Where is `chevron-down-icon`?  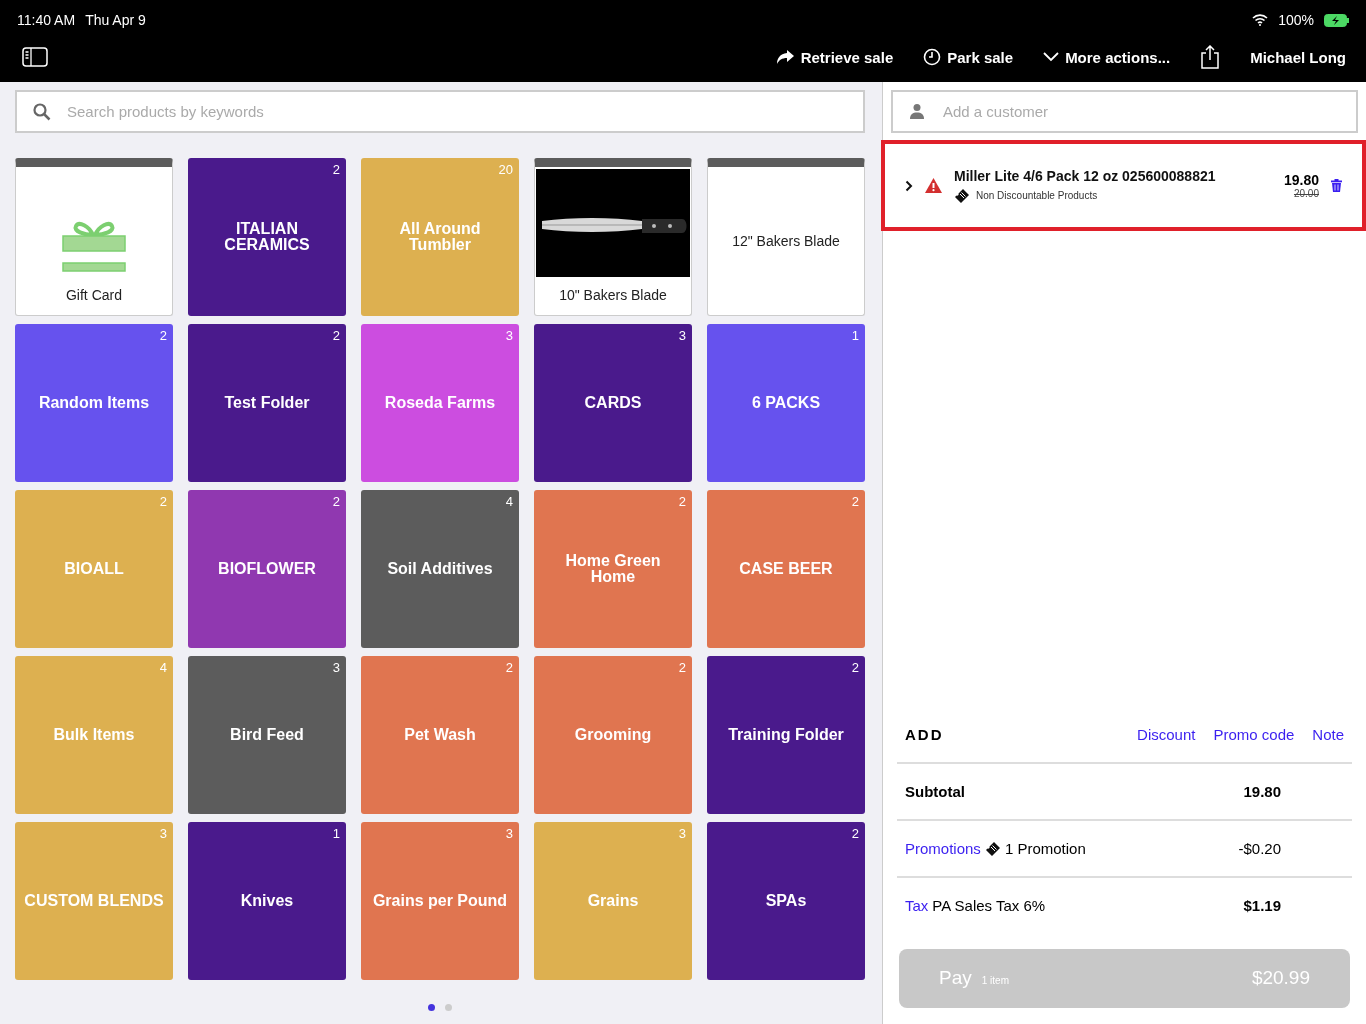 chevron-down-icon is located at coordinates (1051, 57).